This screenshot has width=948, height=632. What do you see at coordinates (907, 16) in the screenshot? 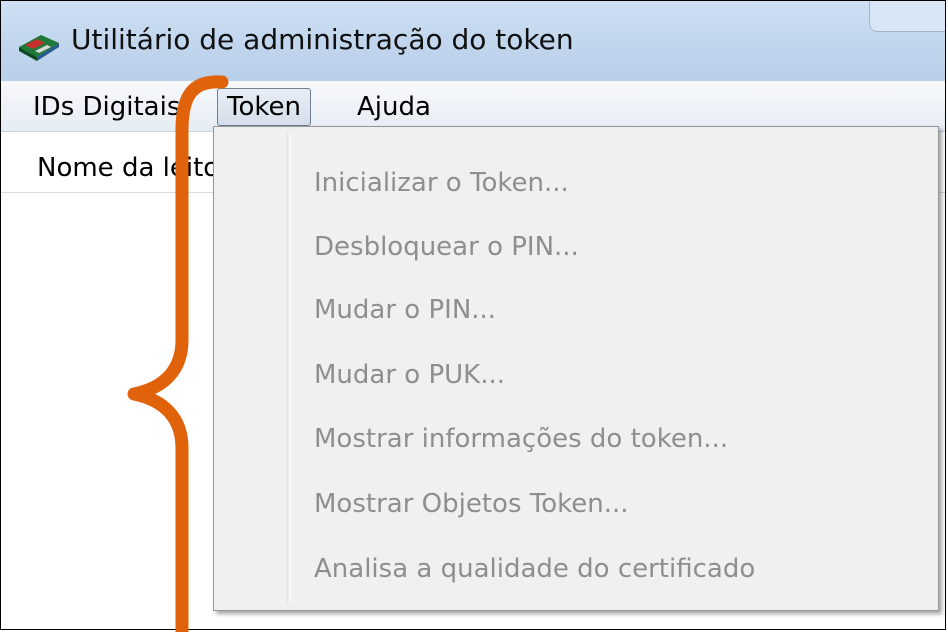
I see `window-controls` at bounding box center [907, 16].